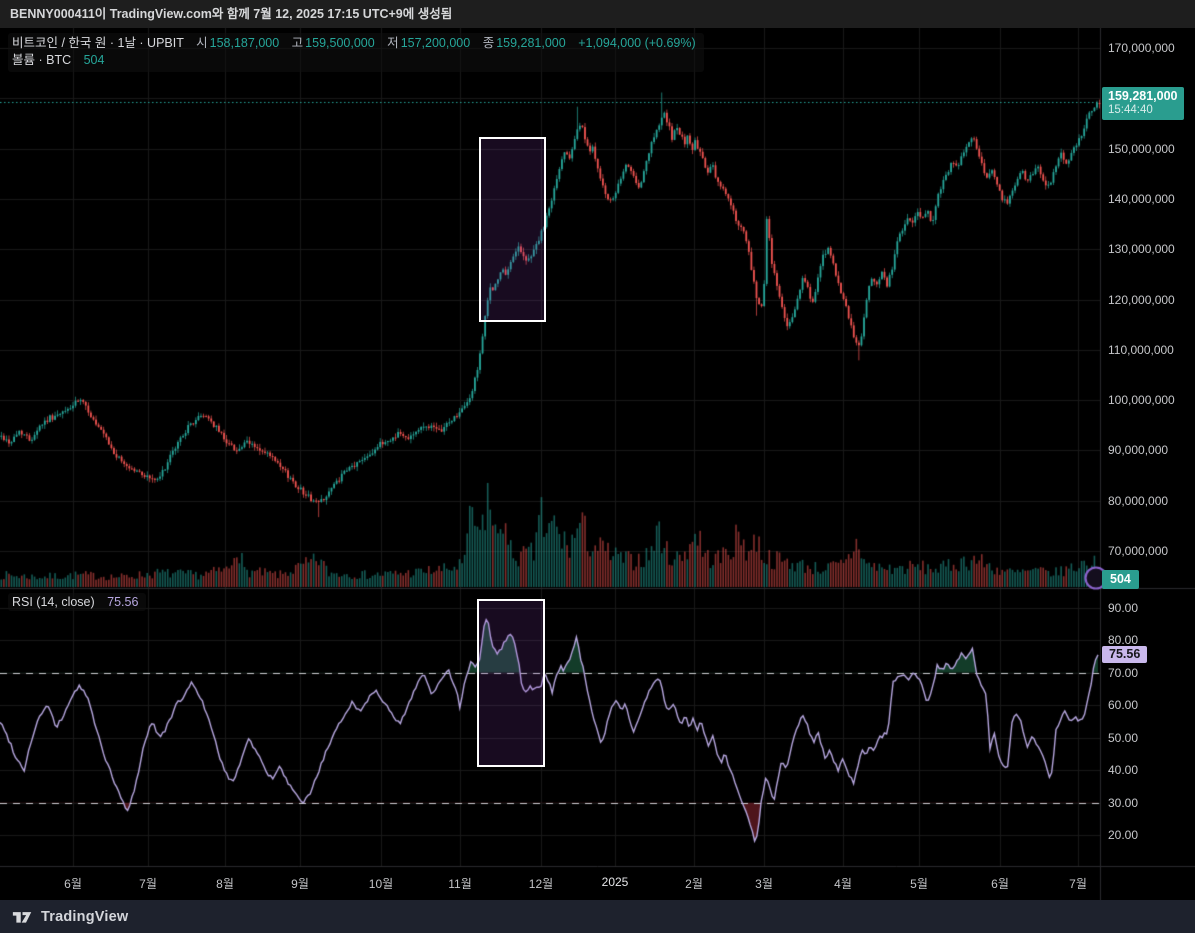 This screenshot has width=1195, height=933. What do you see at coordinates (1123, 835) in the screenshot?
I see `rsi-tick-label: 20.00` at bounding box center [1123, 835].